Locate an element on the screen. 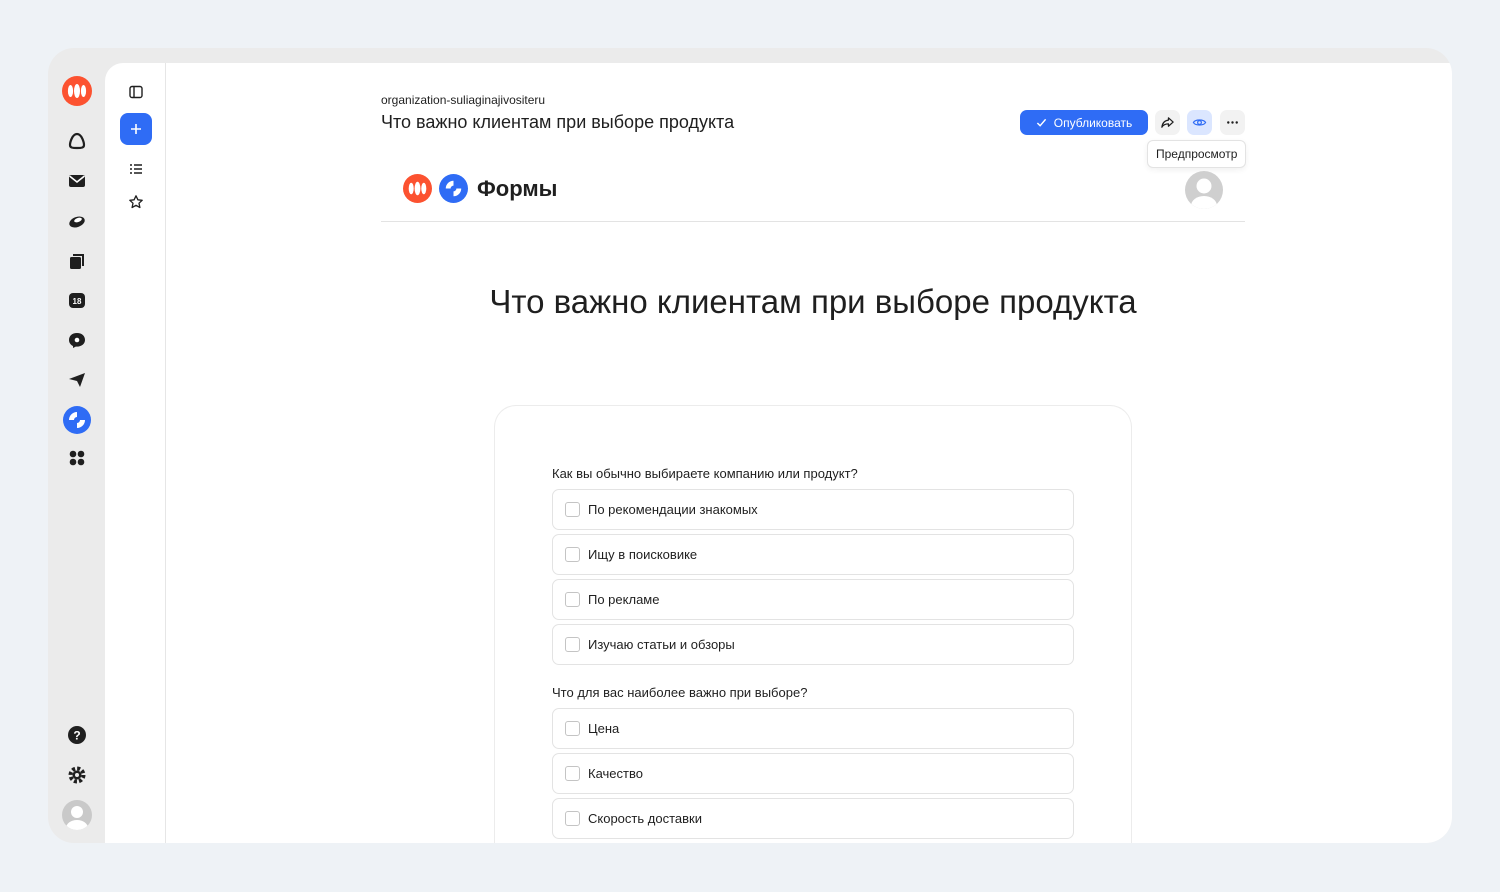 The width and height of the screenshot is (1500, 892). option-label: Изучаю статьи и обзоры is located at coordinates (661, 644).